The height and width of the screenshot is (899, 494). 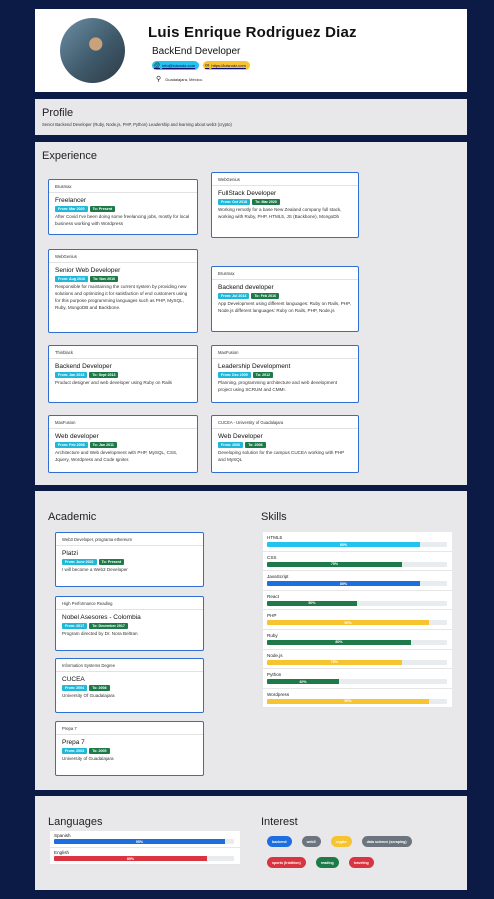 I want to click on to-badge: To: Feb 2016, so click(x=265, y=296).